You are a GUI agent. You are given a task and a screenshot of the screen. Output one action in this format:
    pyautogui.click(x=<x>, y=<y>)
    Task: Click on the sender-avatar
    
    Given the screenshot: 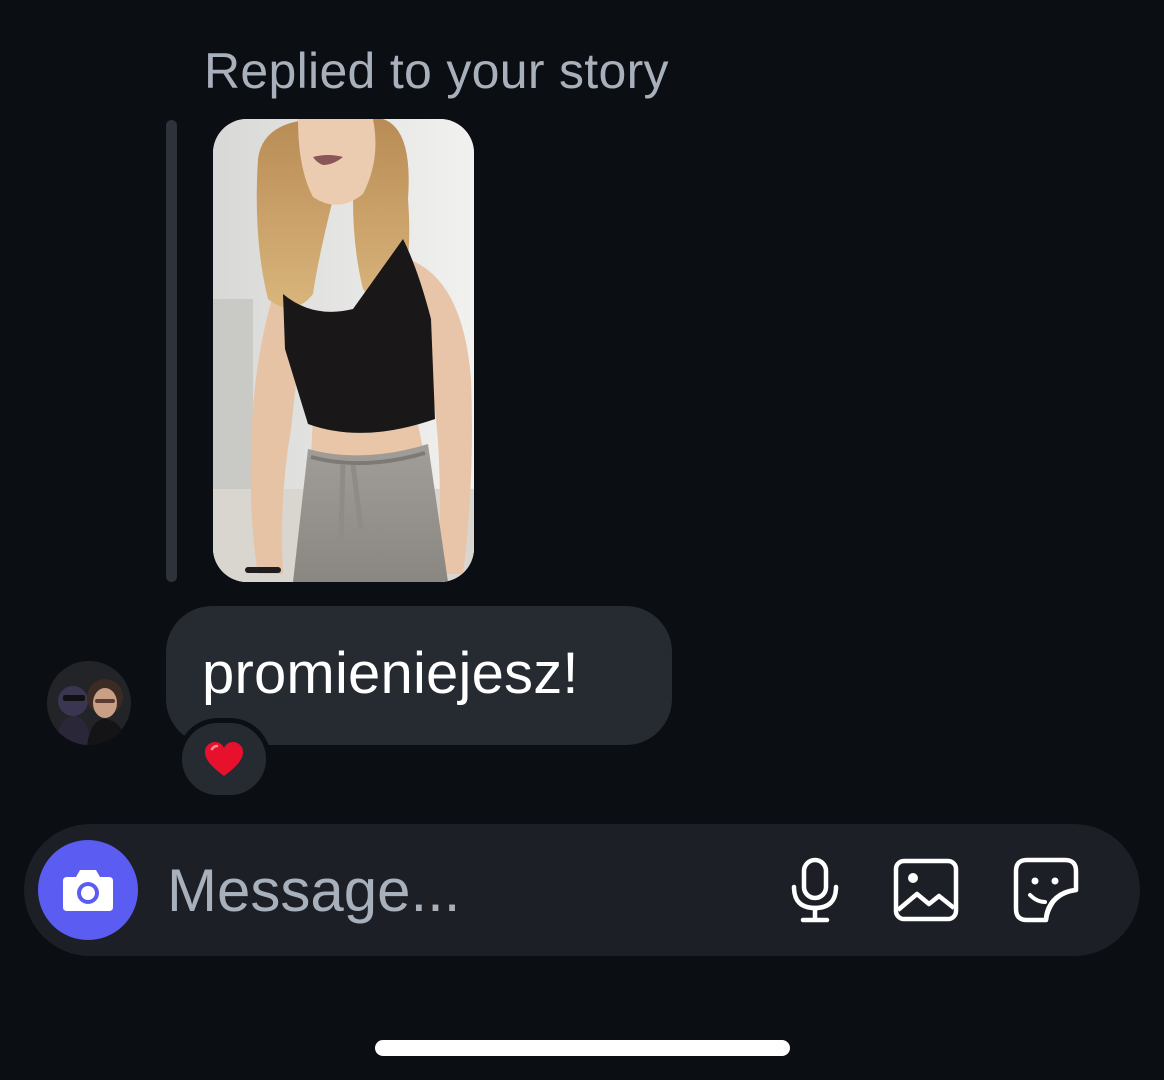 What is the action you would take?
    pyautogui.click(x=89, y=703)
    